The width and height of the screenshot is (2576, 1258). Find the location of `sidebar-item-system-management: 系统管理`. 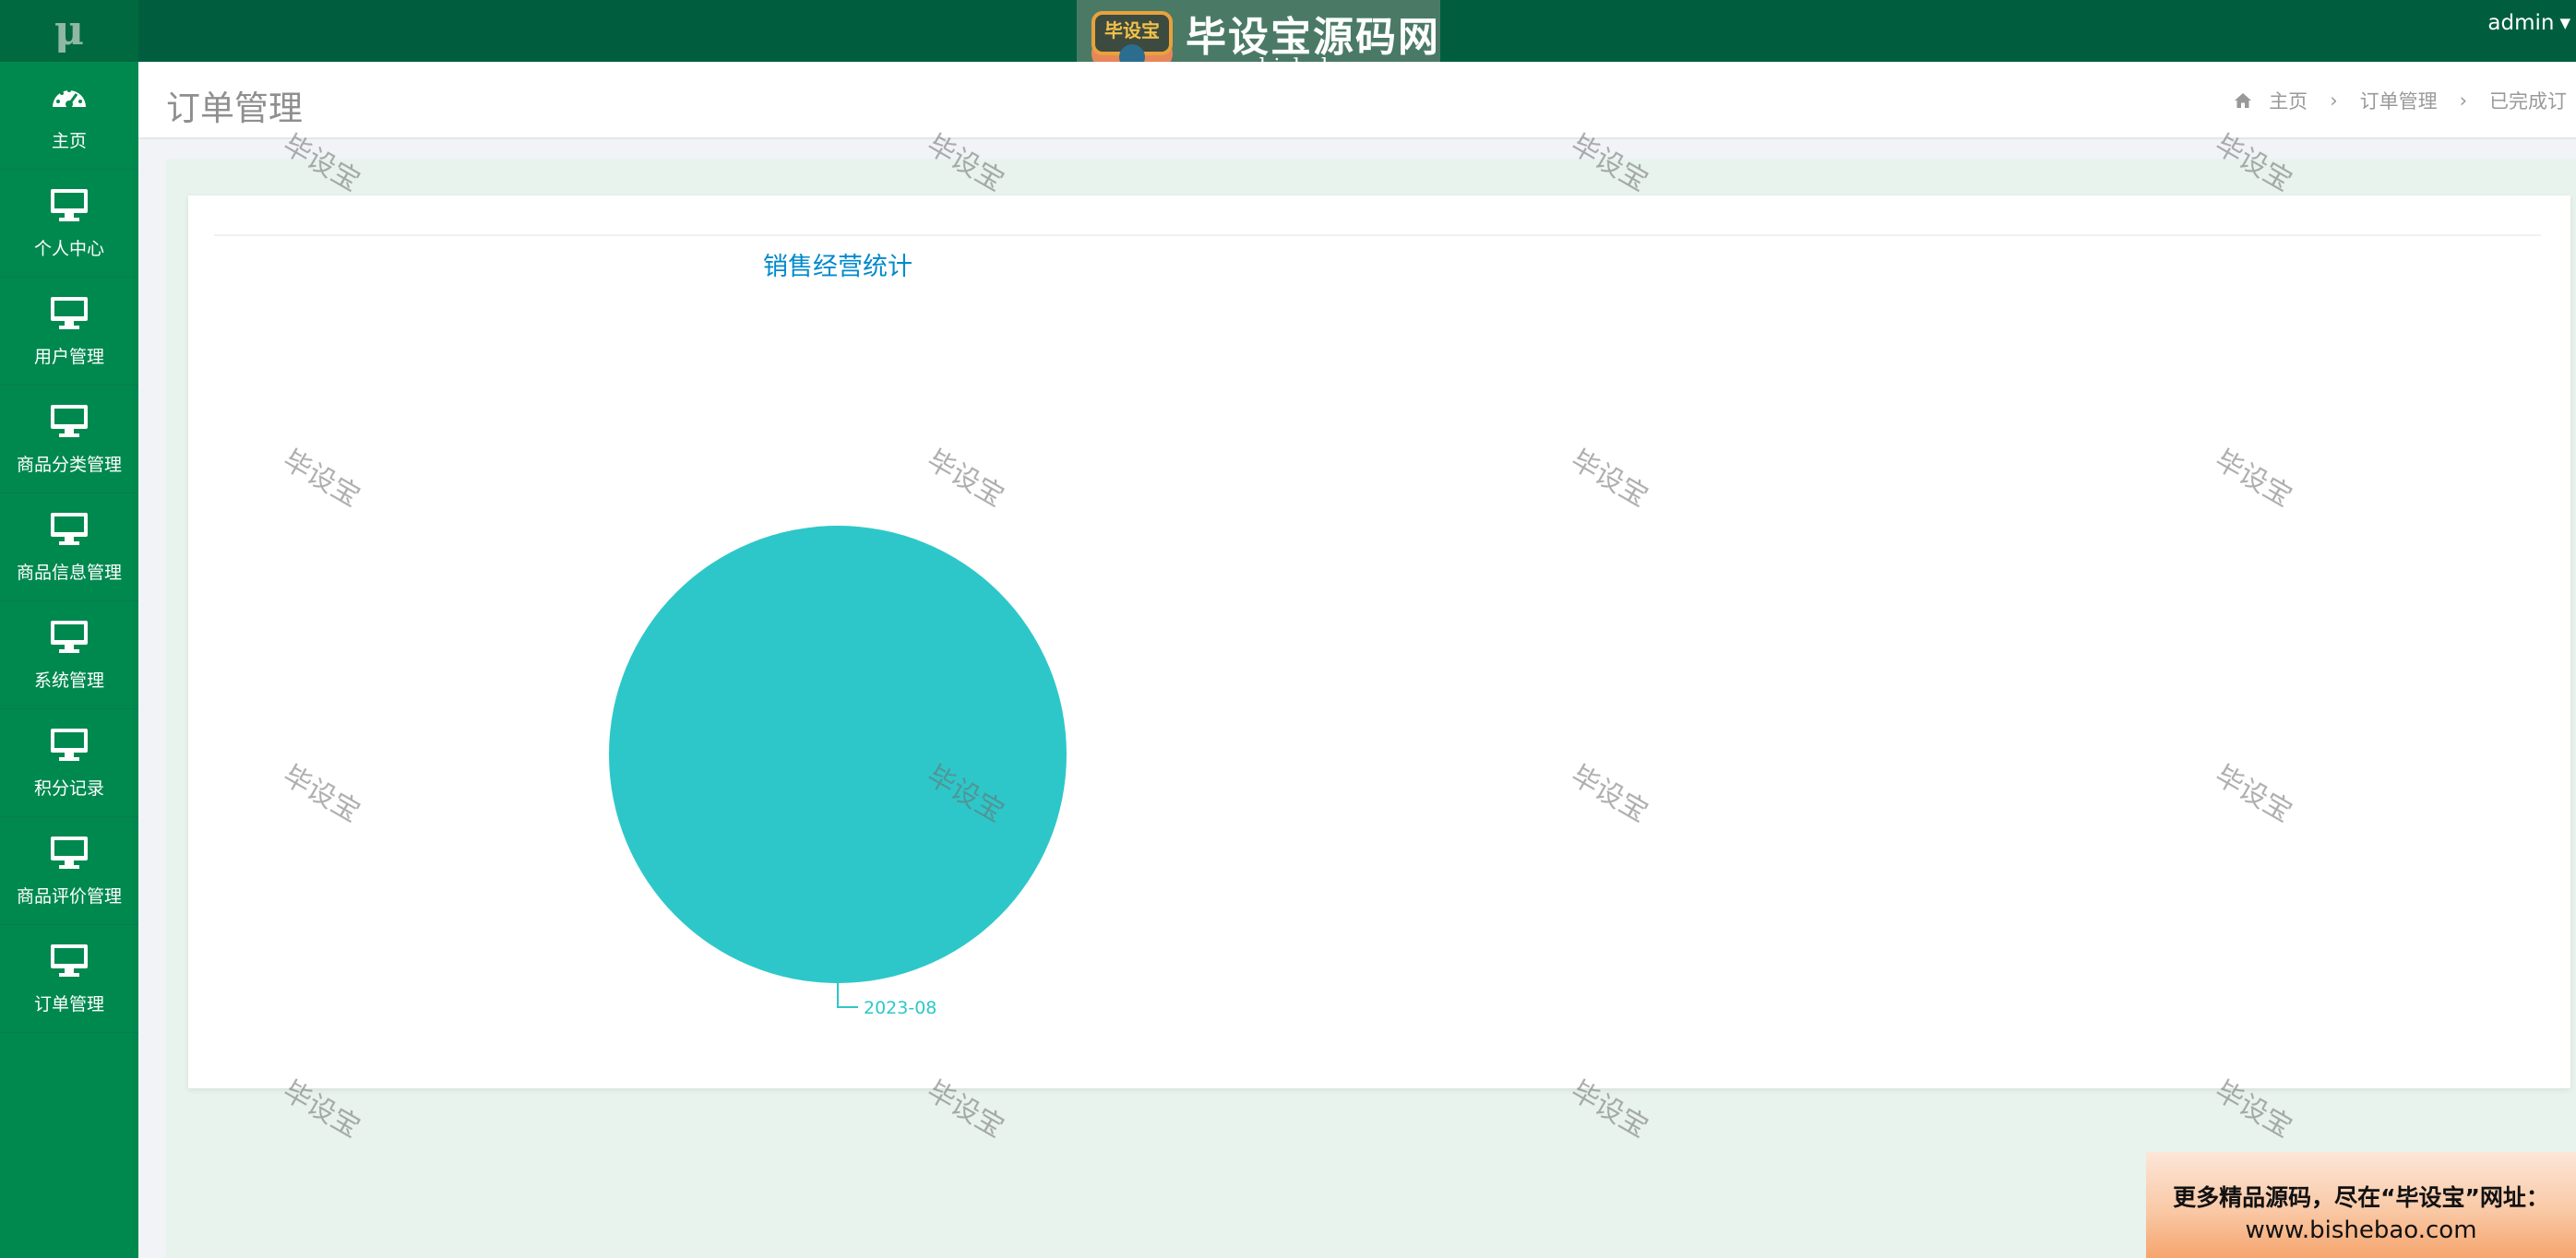

sidebar-item-system-management: 系统管理 is located at coordinates (69, 655).